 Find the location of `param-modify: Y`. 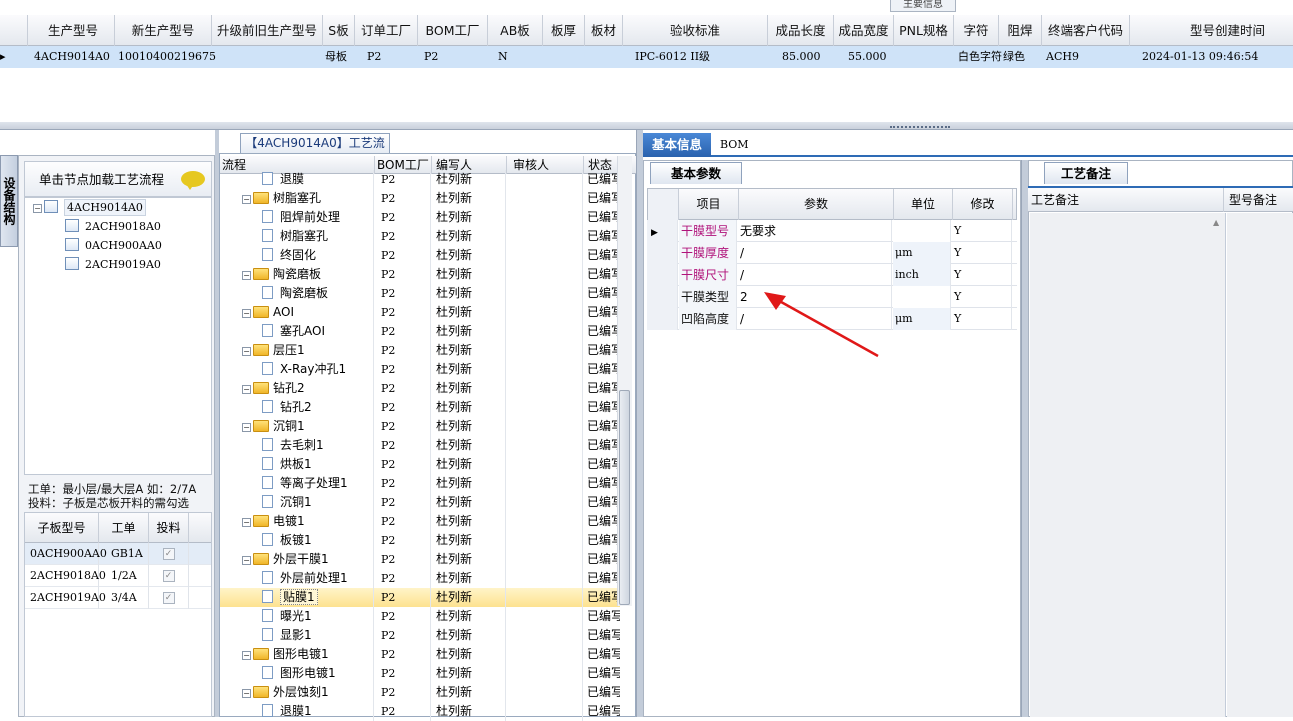

param-modify: Y is located at coordinates (982, 275).